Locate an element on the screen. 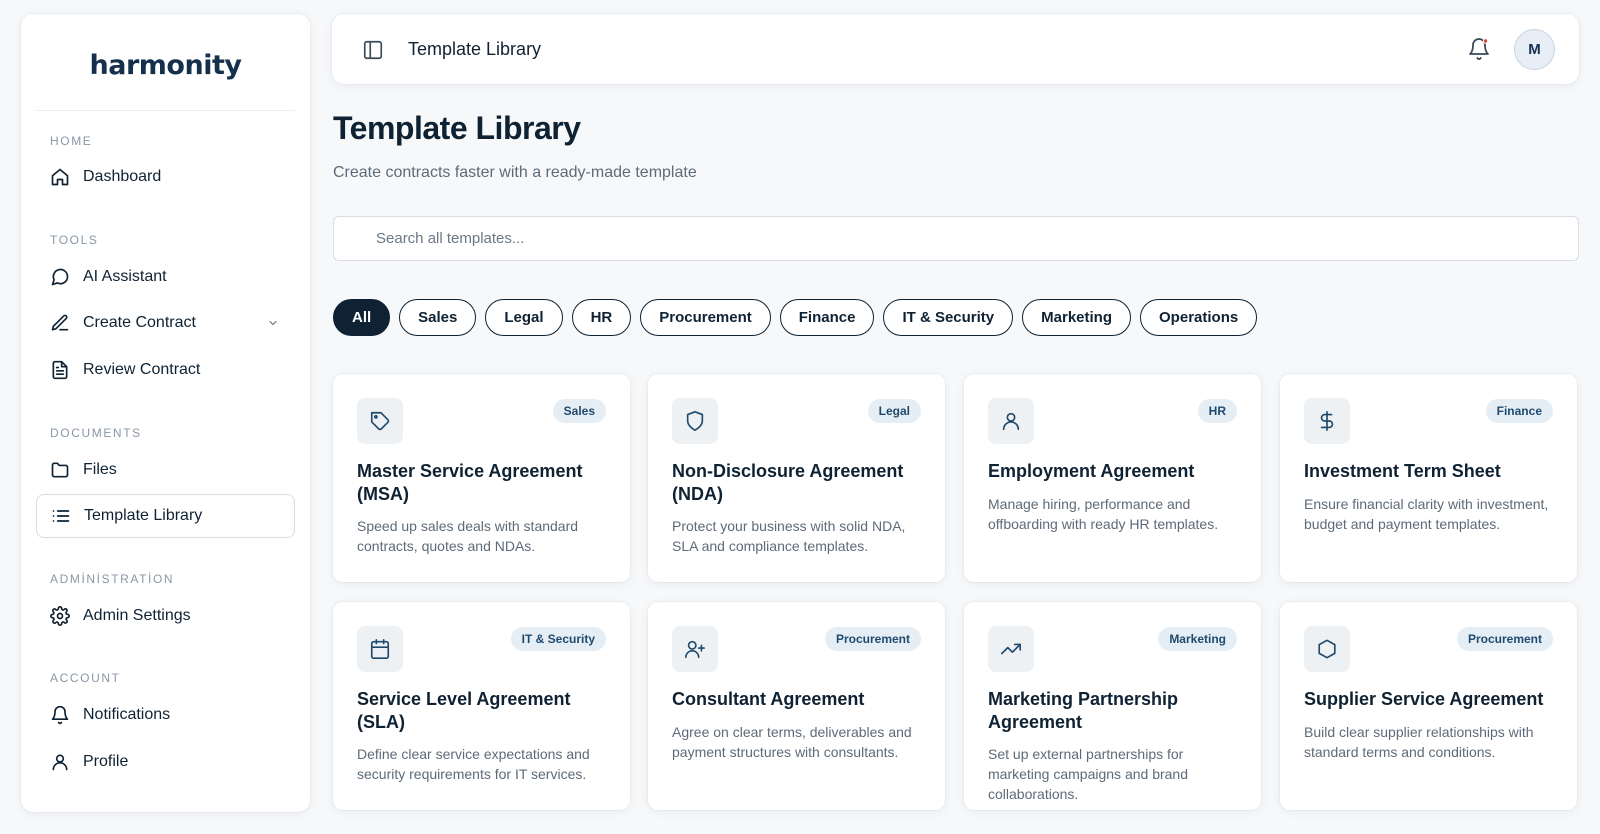 This screenshot has height=834, width=1600. sidebar-item-label: Admin Settings is located at coordinates (137, 615).